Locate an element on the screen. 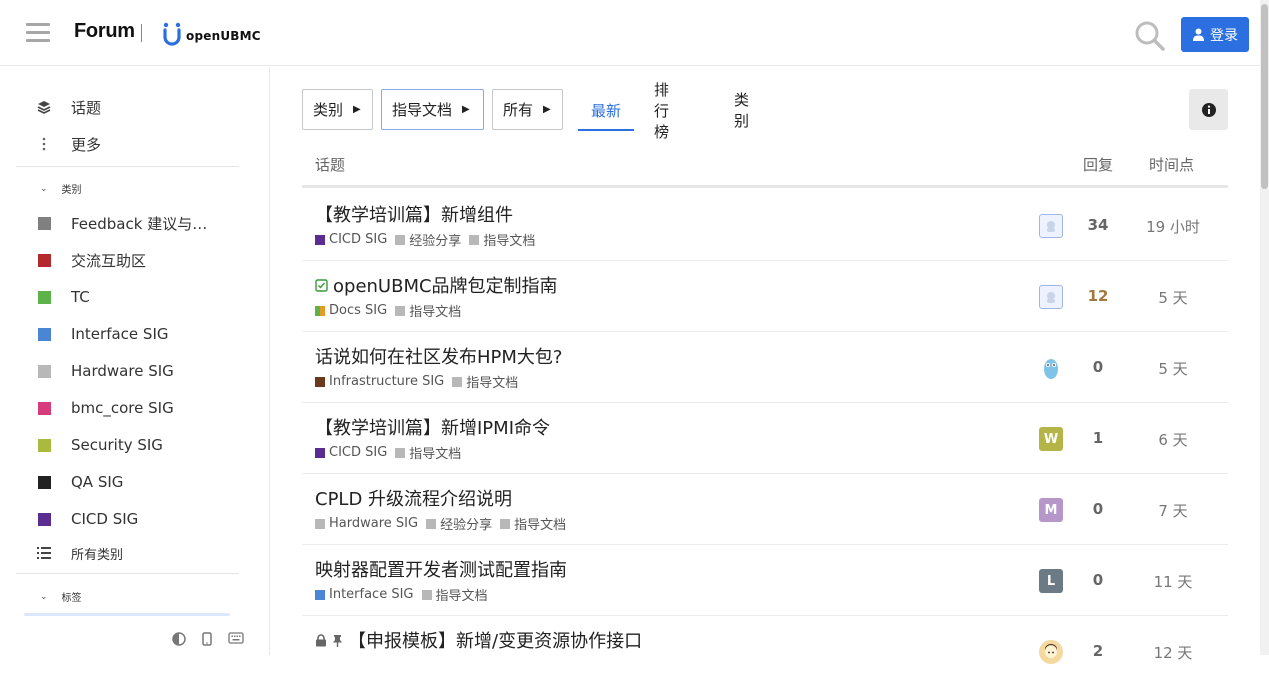  activity-time: 7 天 is located at coordinates (1173, 510).